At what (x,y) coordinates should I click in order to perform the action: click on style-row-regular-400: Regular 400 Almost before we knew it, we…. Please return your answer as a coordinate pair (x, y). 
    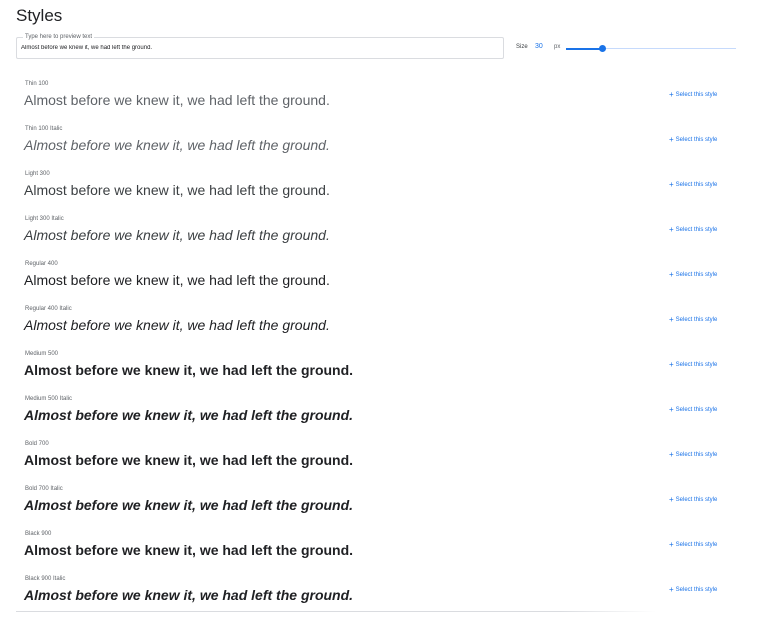
    Looking at the image, I should click on (376, 274).